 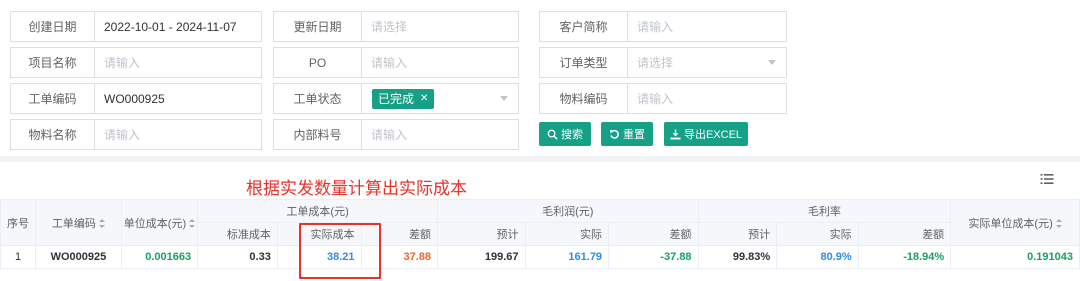 What do you see at coordinates (399, 257) in the screenshot?
I see `cell-cost-diff: 37.88` at bounding box center [399, 257].